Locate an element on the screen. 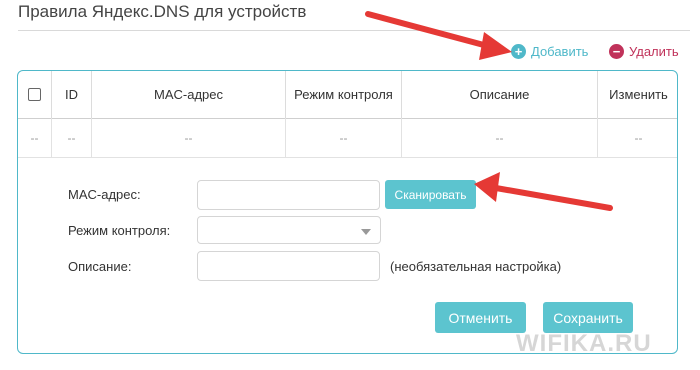  arrow-to-scan-button is located at coordinates (543, 191).